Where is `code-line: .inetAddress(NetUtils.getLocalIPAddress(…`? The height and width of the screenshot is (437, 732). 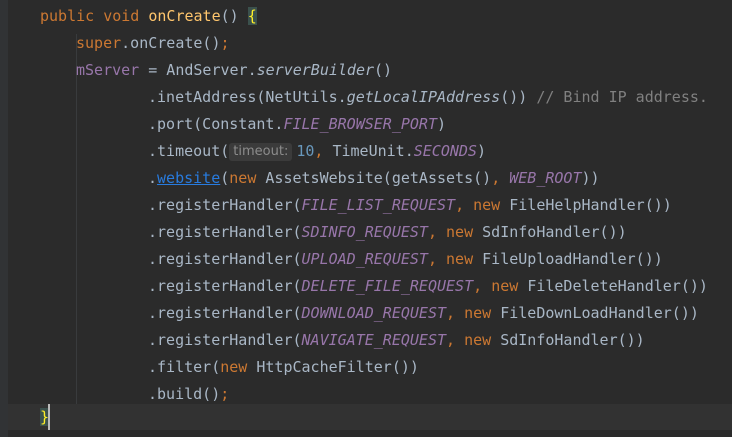
code-line: .inetAddress(NetUtils.getLocalIPAddress(… is located at coordinates (428, 97).